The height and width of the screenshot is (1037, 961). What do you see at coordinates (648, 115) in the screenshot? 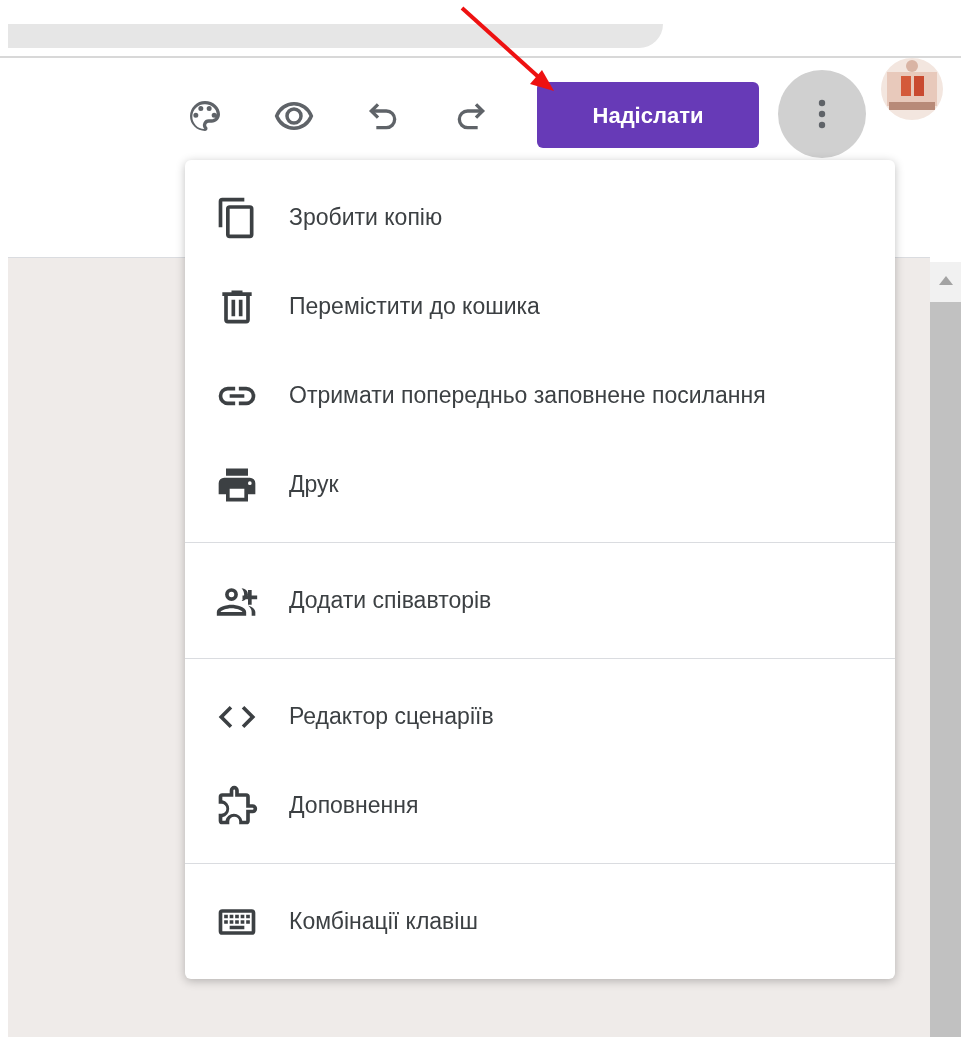
I see `send-button: Надіслати` at bounding box center [648, 115].